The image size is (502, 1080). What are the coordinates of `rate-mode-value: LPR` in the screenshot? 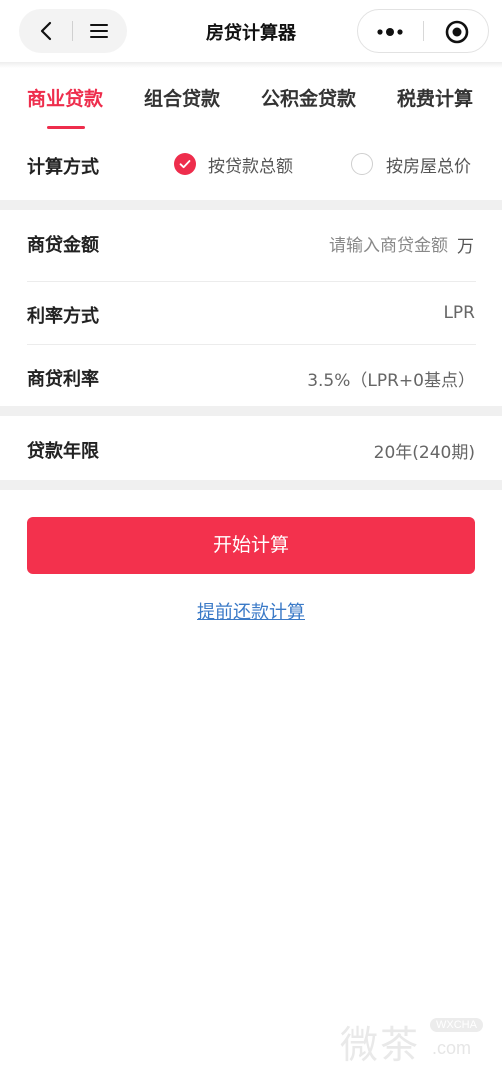 It's located at (459, 313).